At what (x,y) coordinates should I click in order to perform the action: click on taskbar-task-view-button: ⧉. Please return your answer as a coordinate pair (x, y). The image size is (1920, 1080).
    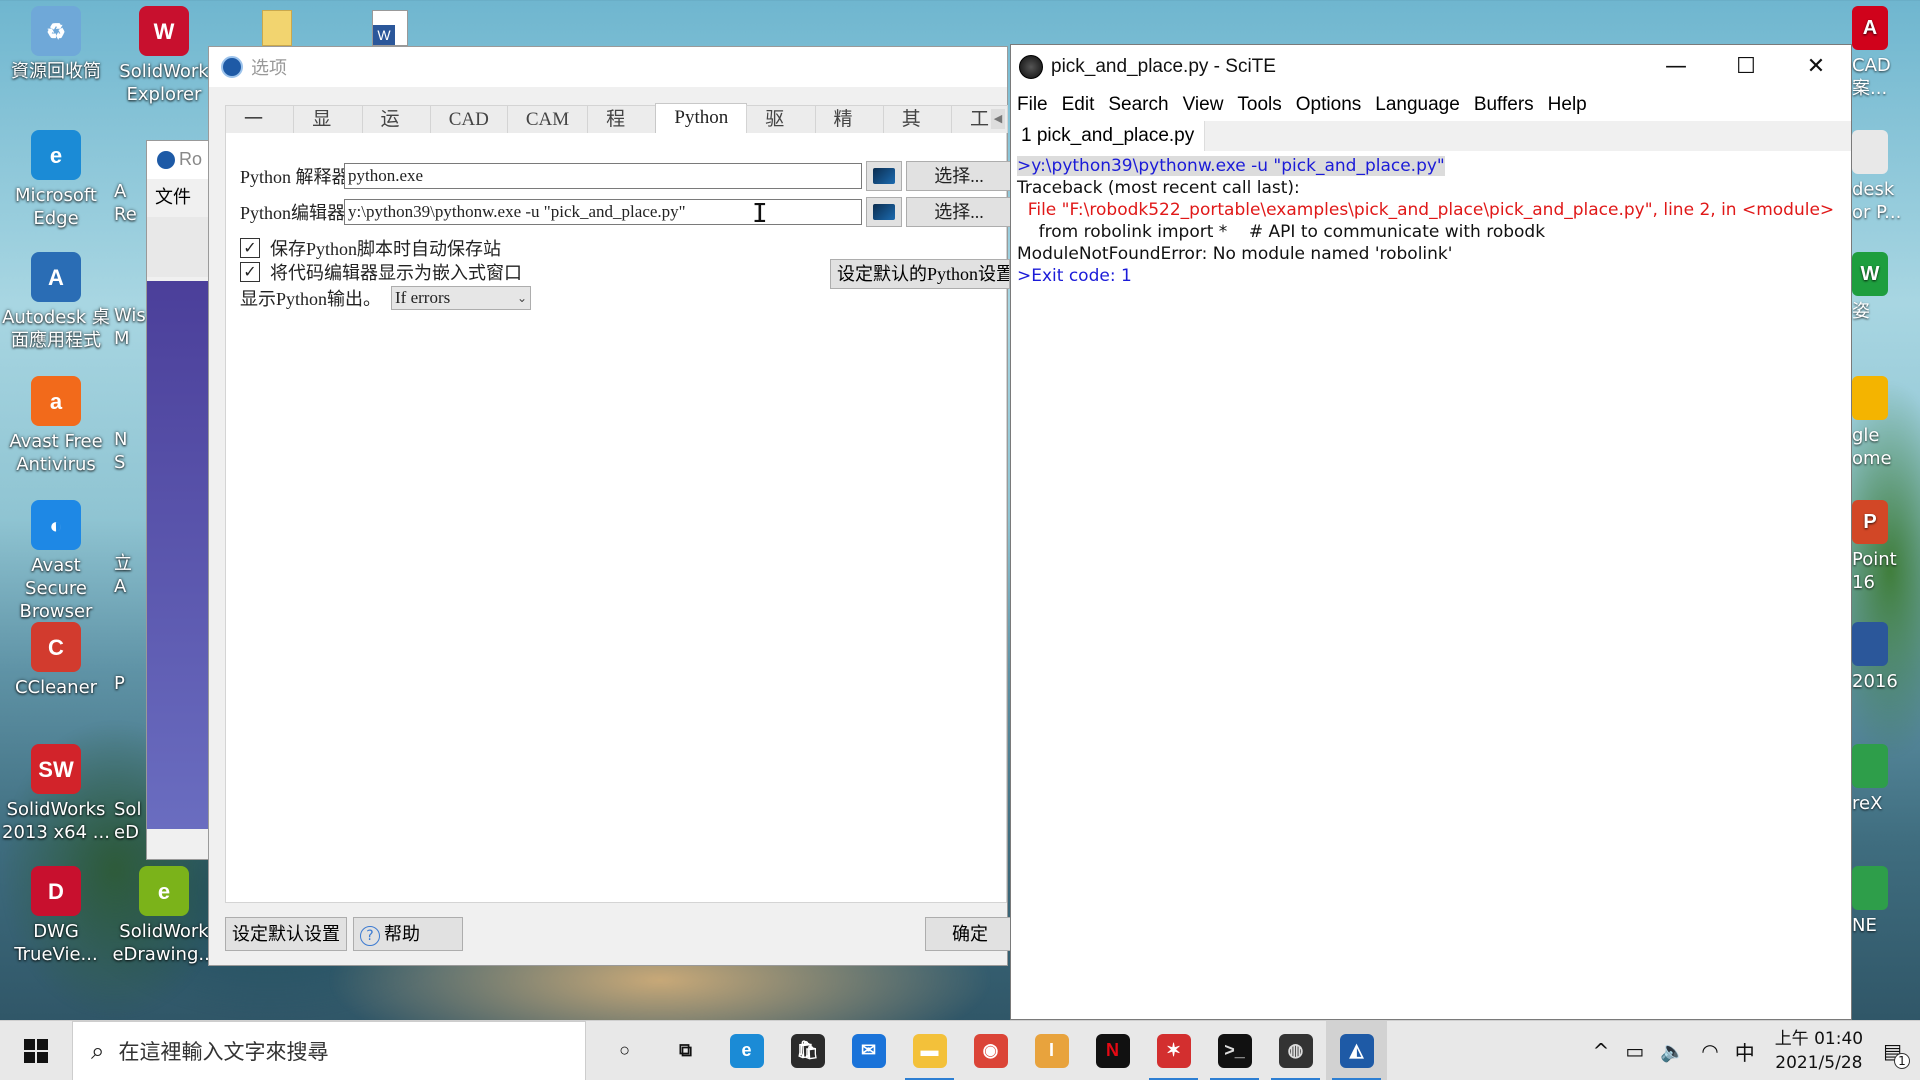
    Looking at the image, I should click on (685, 1050).